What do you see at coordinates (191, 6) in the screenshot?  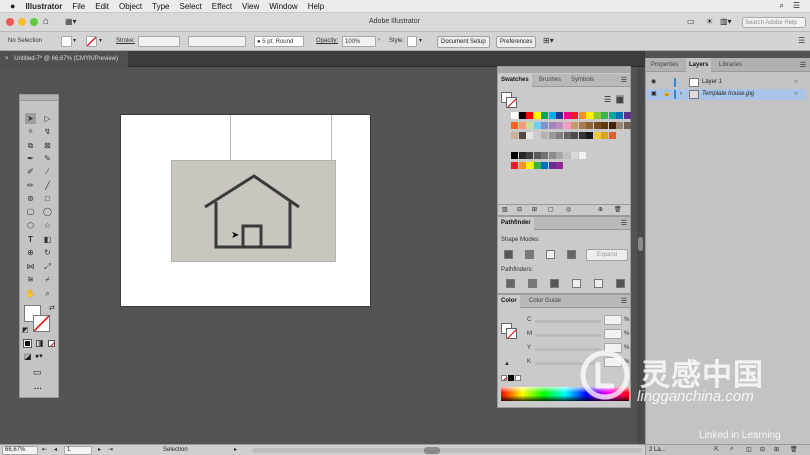 I see `menu-select: Select` at bounding box center [191, 6].